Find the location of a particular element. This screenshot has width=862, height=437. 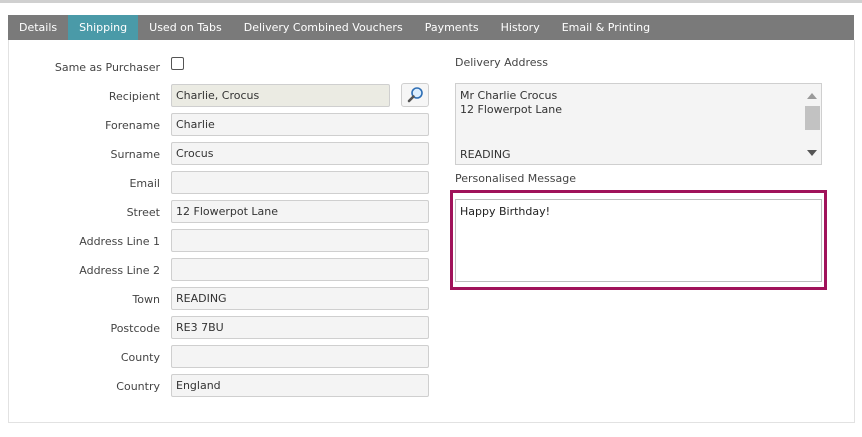

delivery-address-line: Mr Charlie Crocus is located at coordinates (509, 95).